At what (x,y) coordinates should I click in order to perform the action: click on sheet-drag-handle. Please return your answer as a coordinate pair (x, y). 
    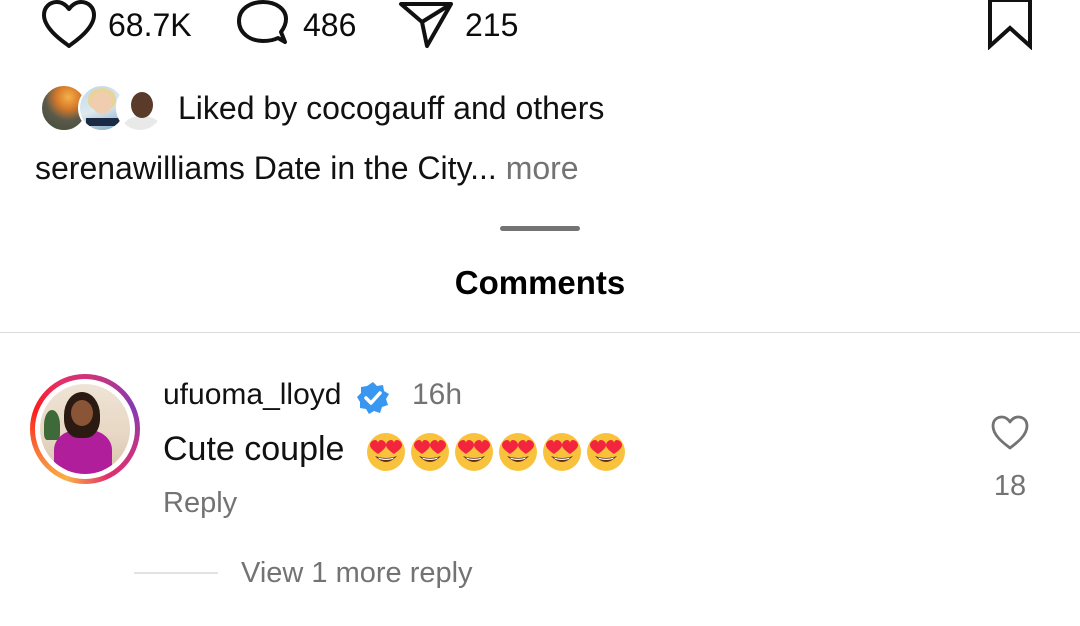
    Looking at the image, I should click on (540, 228).